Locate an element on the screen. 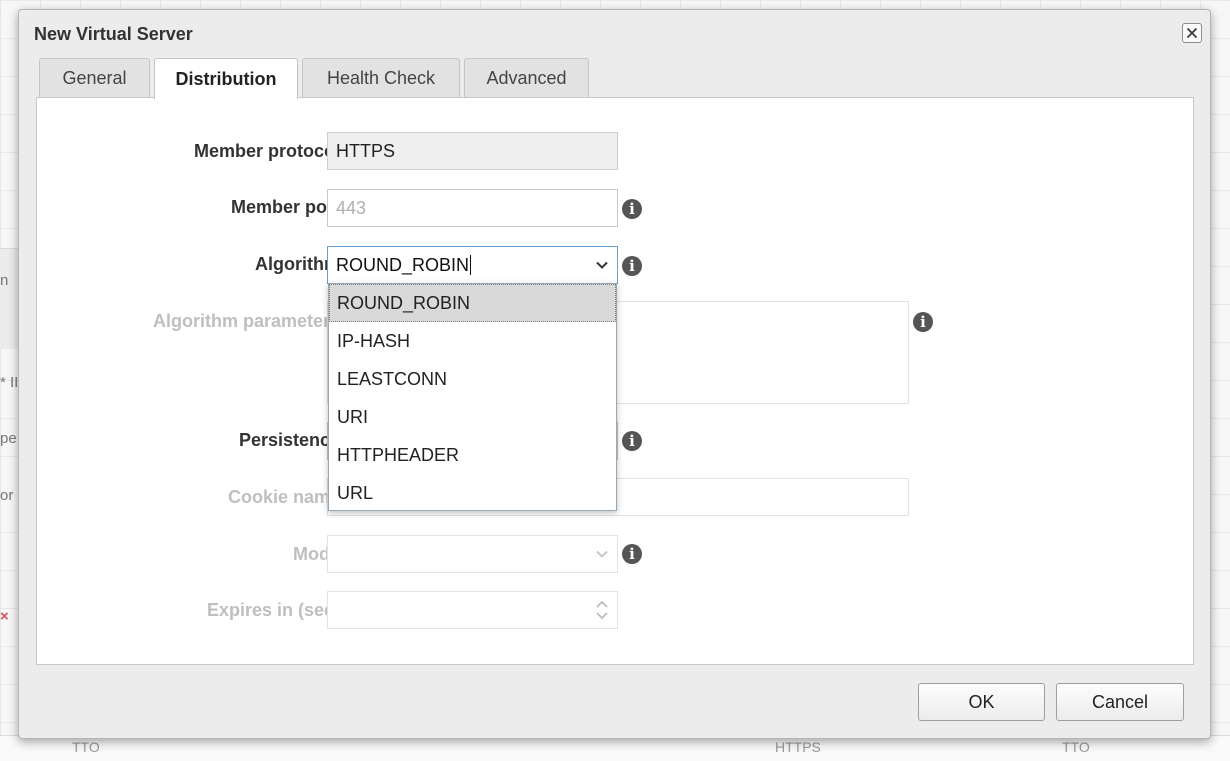 The image size is (1230, 761). ok-button: OK is located at coordinates (981, 702).